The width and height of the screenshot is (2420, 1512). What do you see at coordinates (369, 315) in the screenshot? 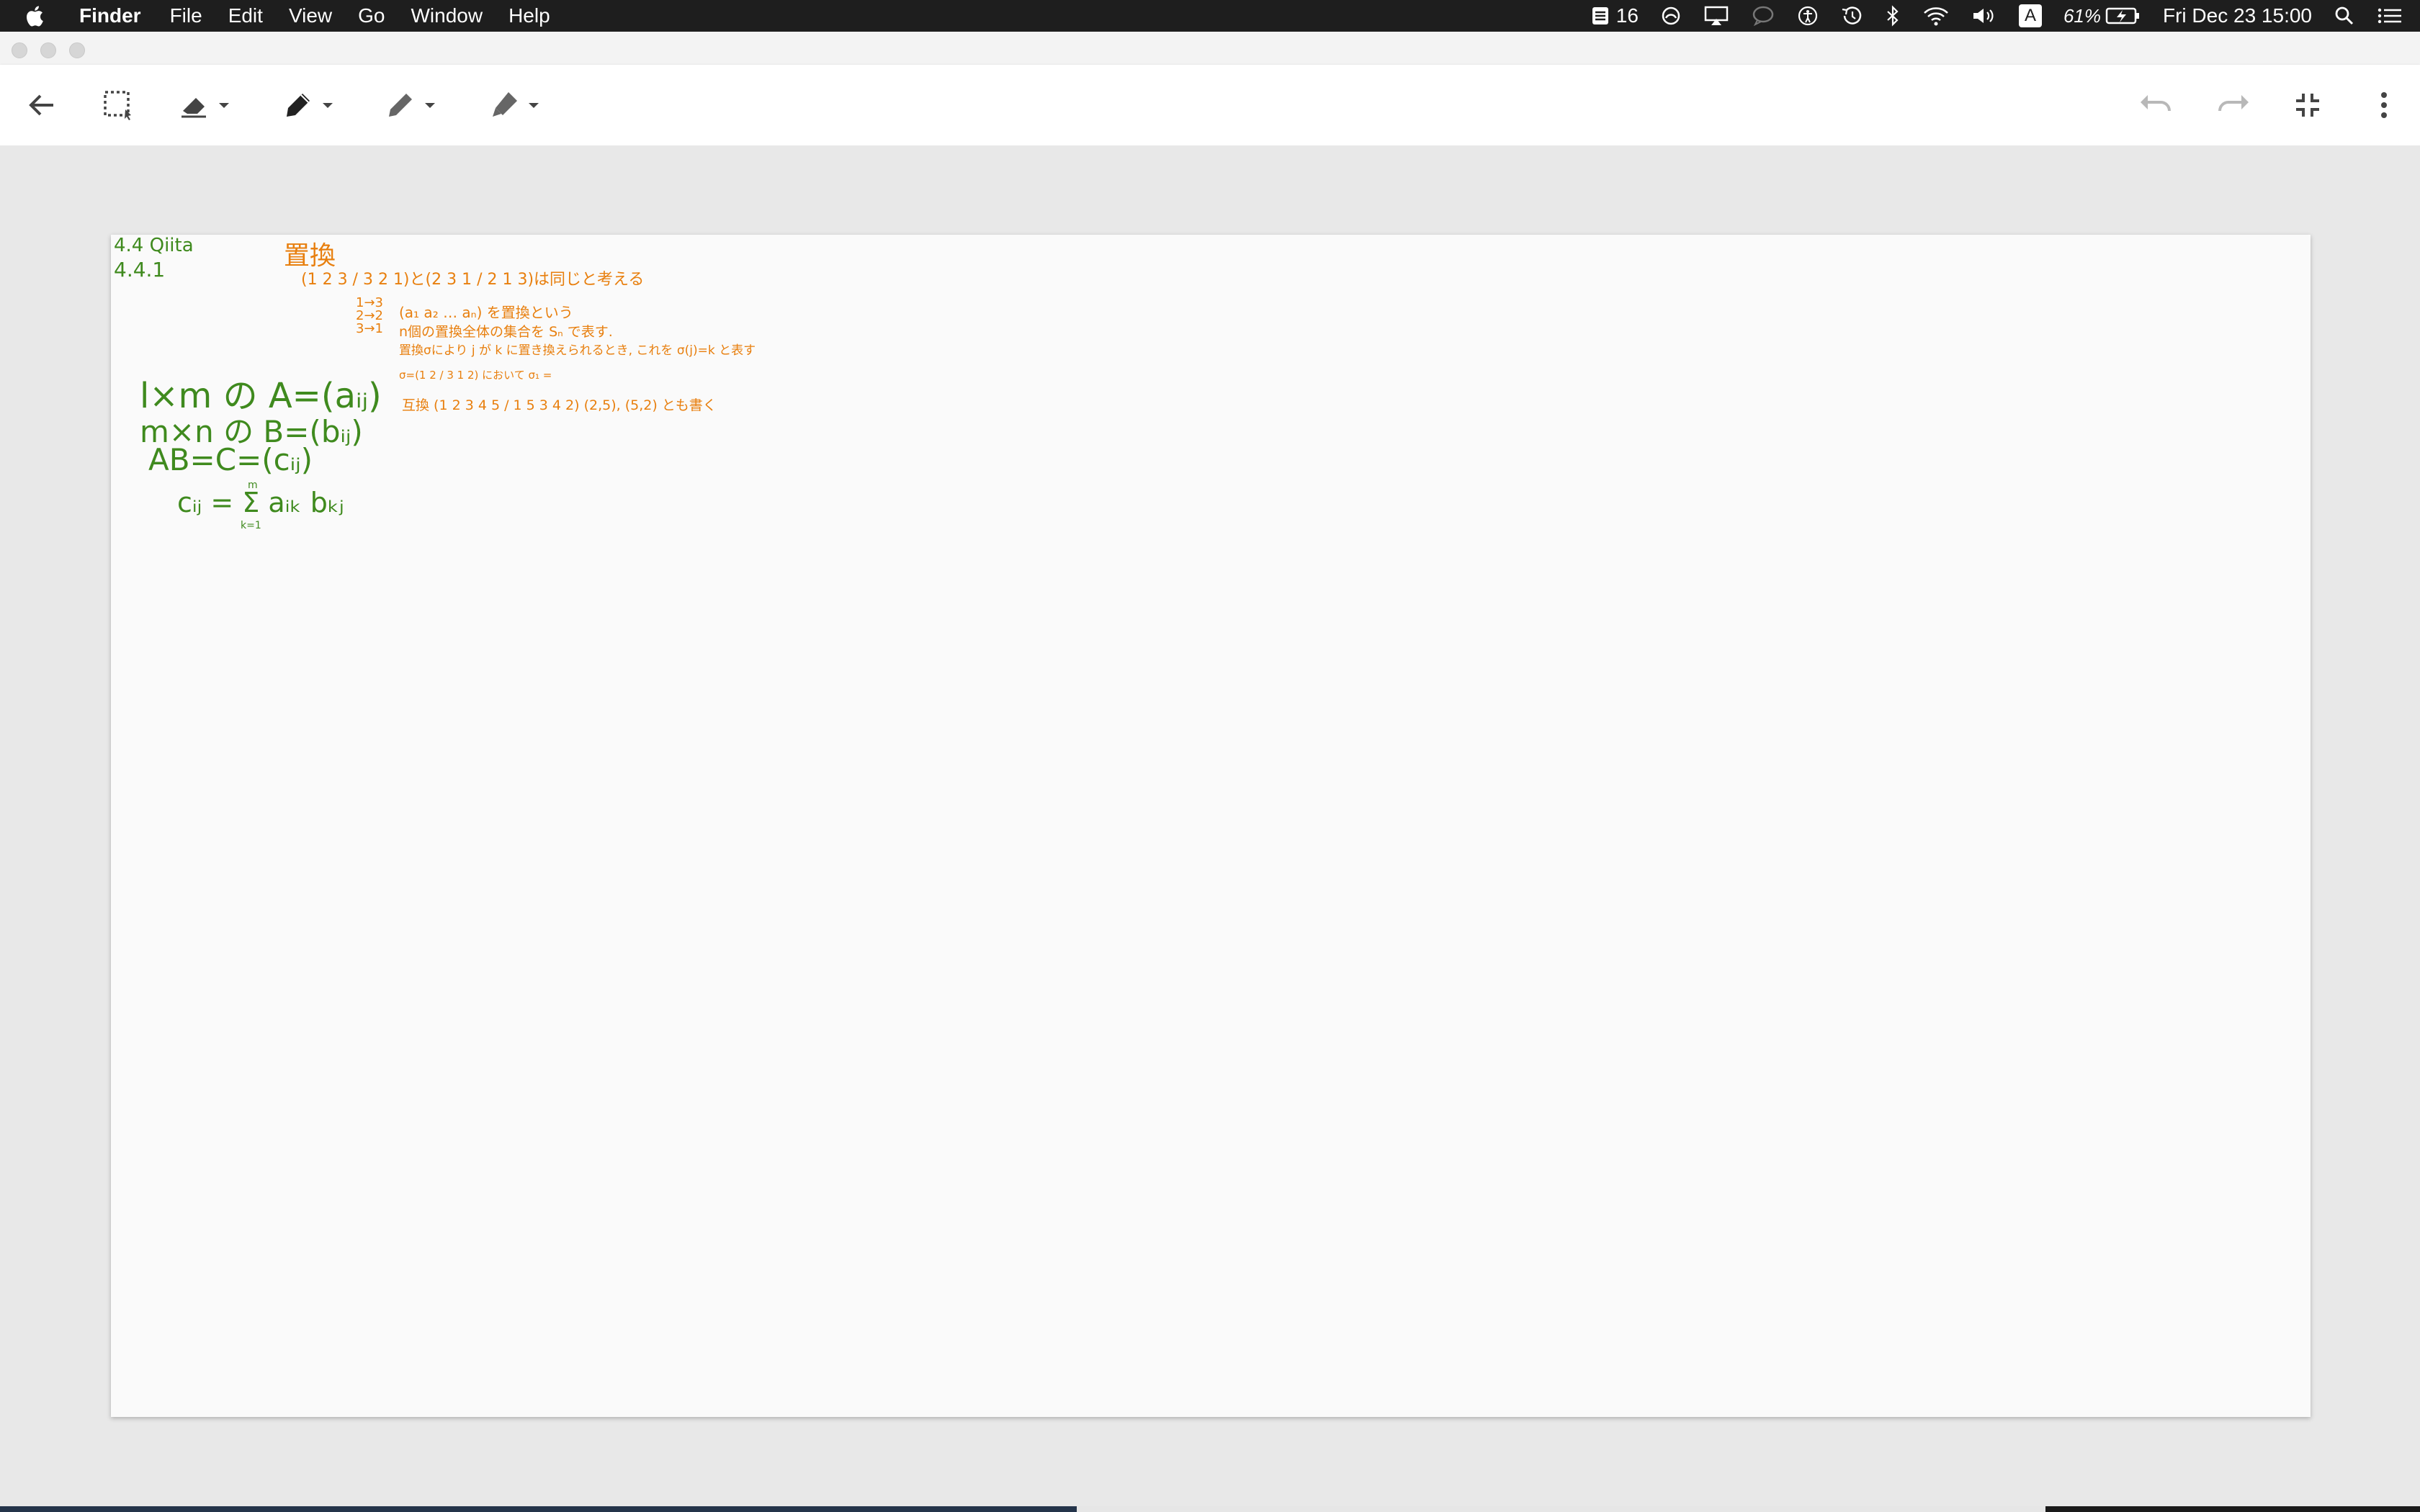
I see `note-orange-mapping: 1→3 2→2 3→1` at bounding box center [369, 315].